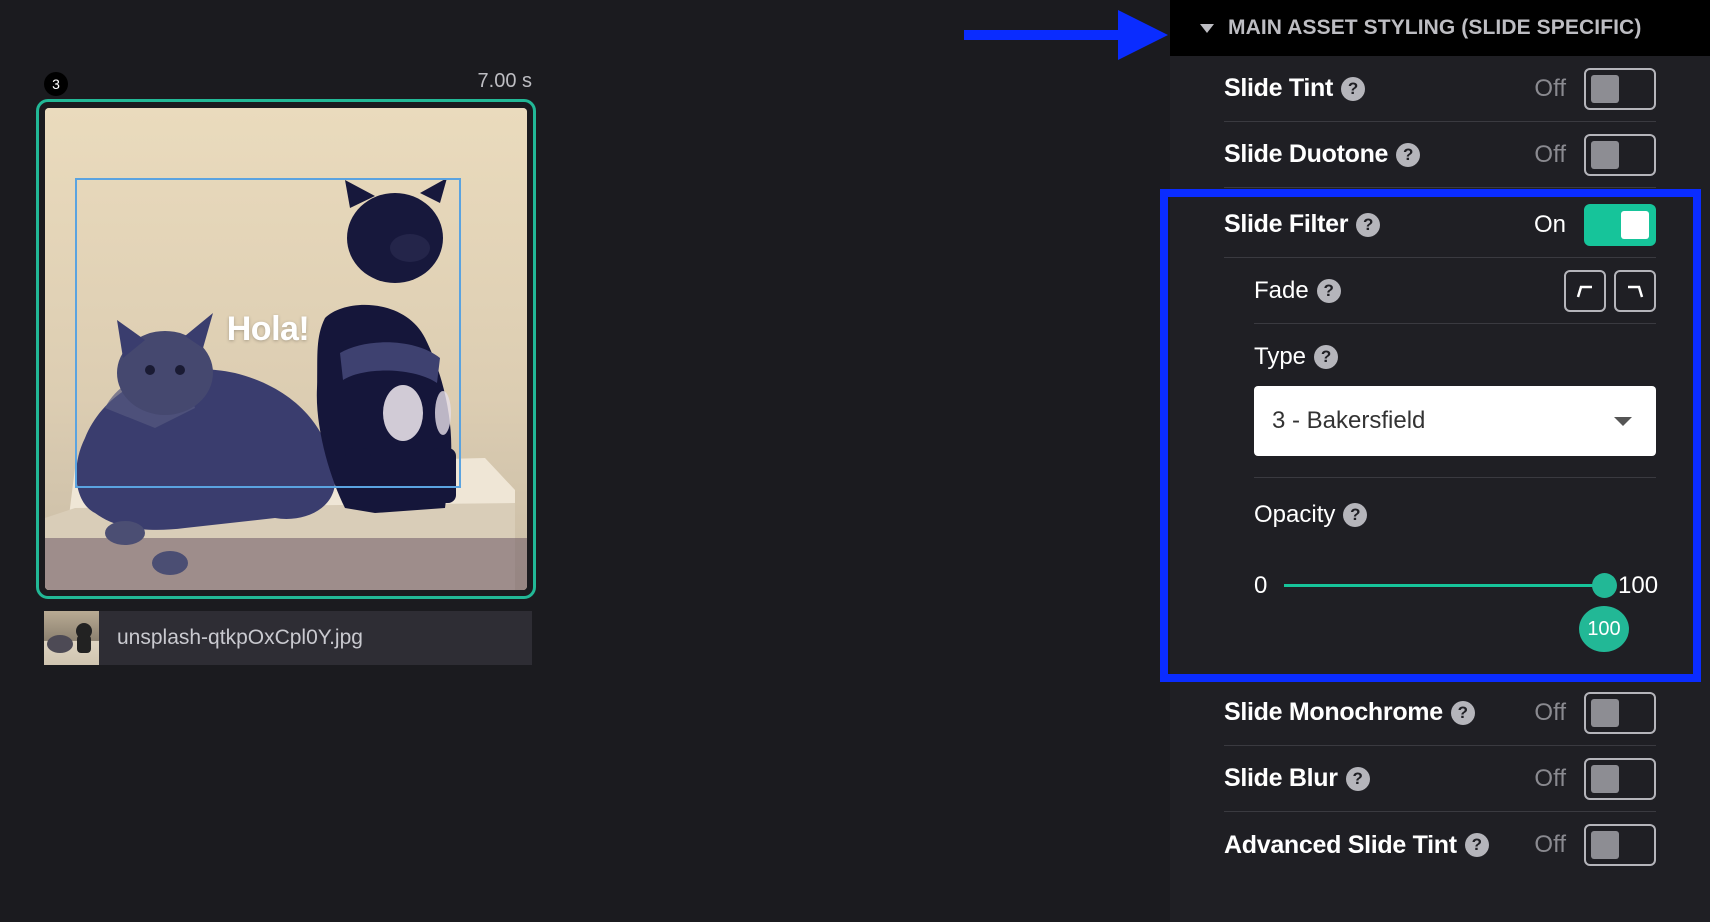 This screenshot has width=1710, height=922. I want to click on setting-label: Slide Filter, so click(1286, 224).